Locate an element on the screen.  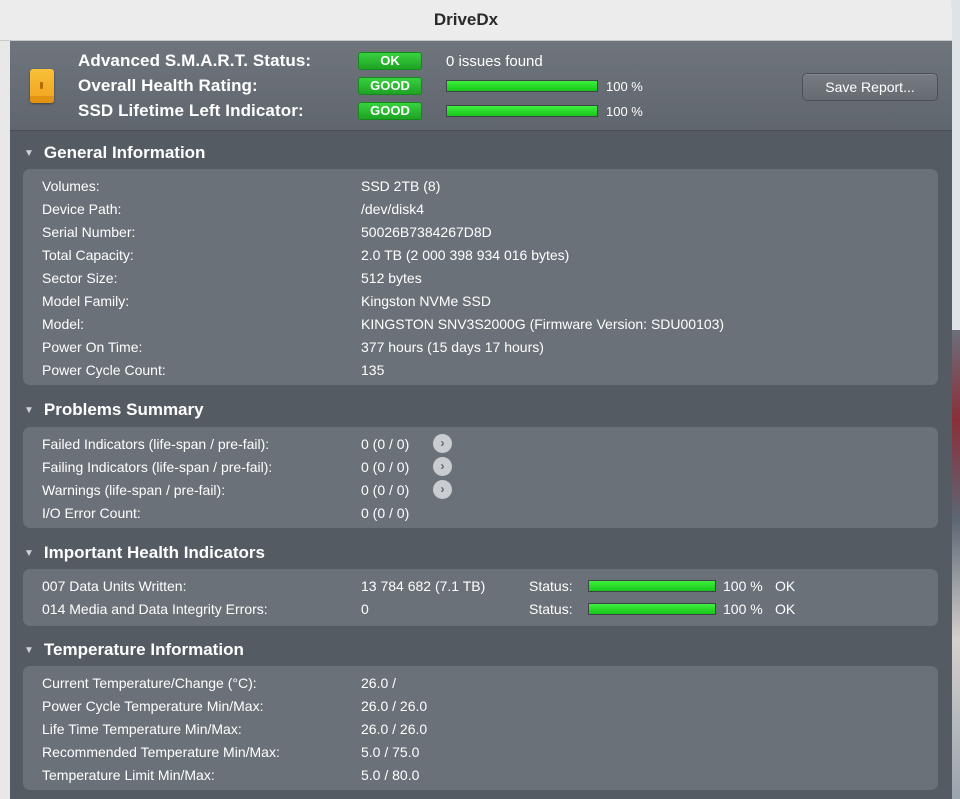
smart-status-label: Advanced S.M.A.R.T. Status: is located at coordinates (195, 60).